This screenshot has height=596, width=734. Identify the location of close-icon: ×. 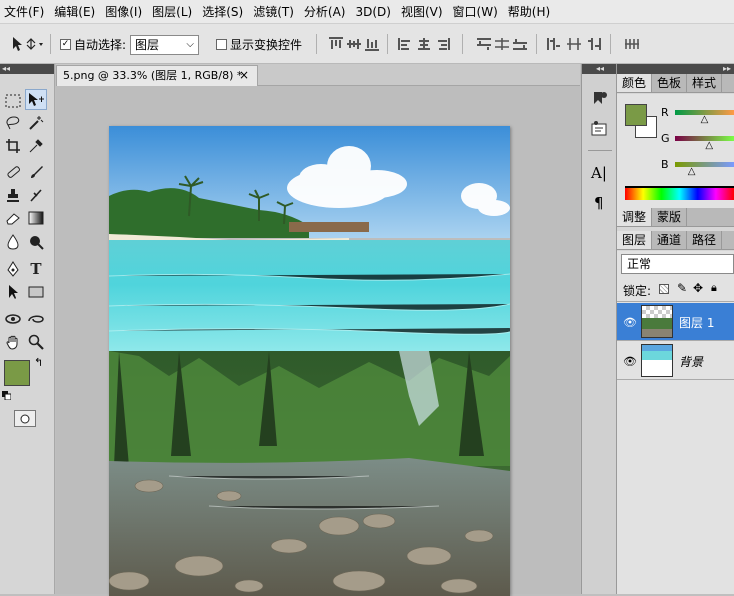
(244, 75).